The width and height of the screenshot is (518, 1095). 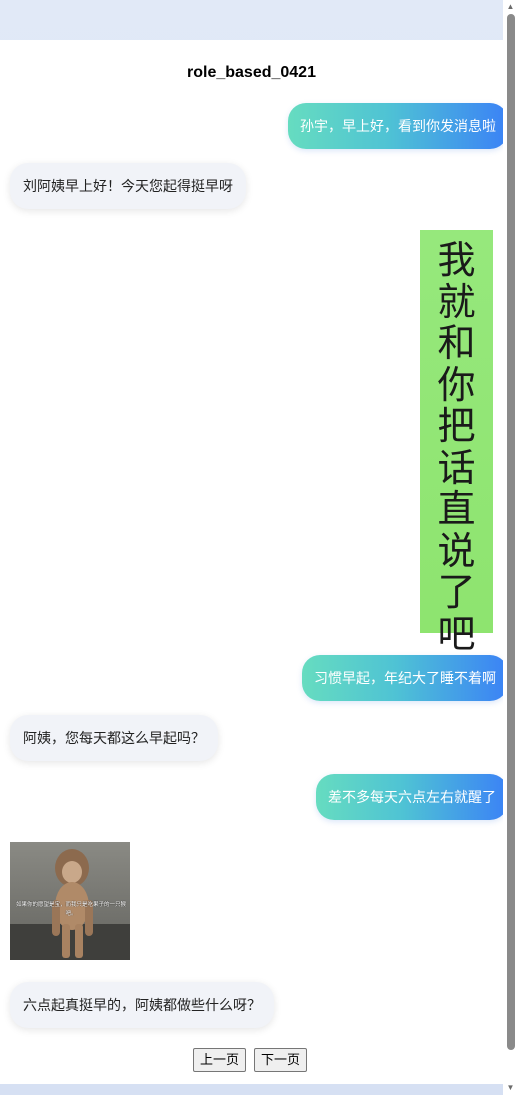 What do you see at coordinates (510, 7) in the screenshot?
I see `scroll-up-icon: ▲` at bounding box center [510, 7].